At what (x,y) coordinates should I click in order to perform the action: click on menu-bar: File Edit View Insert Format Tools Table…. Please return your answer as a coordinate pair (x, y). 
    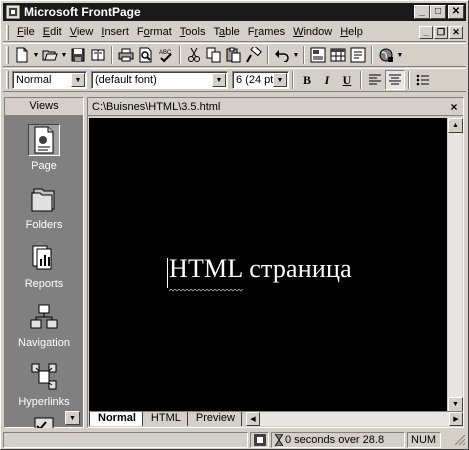
    Looking at the image, I should click on (234, 32).